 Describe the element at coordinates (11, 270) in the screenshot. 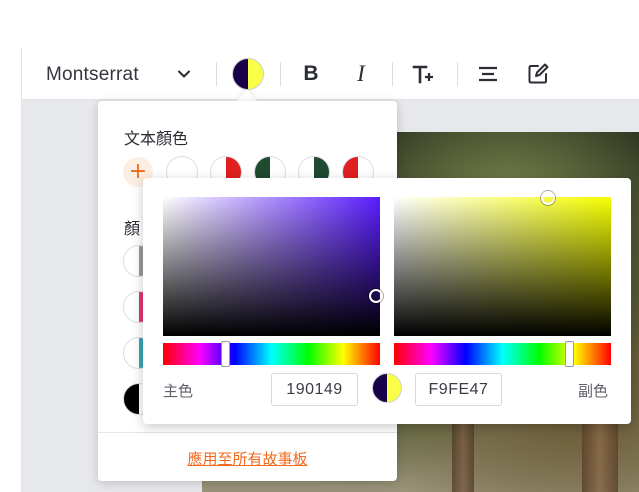

I see `left-sidebar-edge` at that location.